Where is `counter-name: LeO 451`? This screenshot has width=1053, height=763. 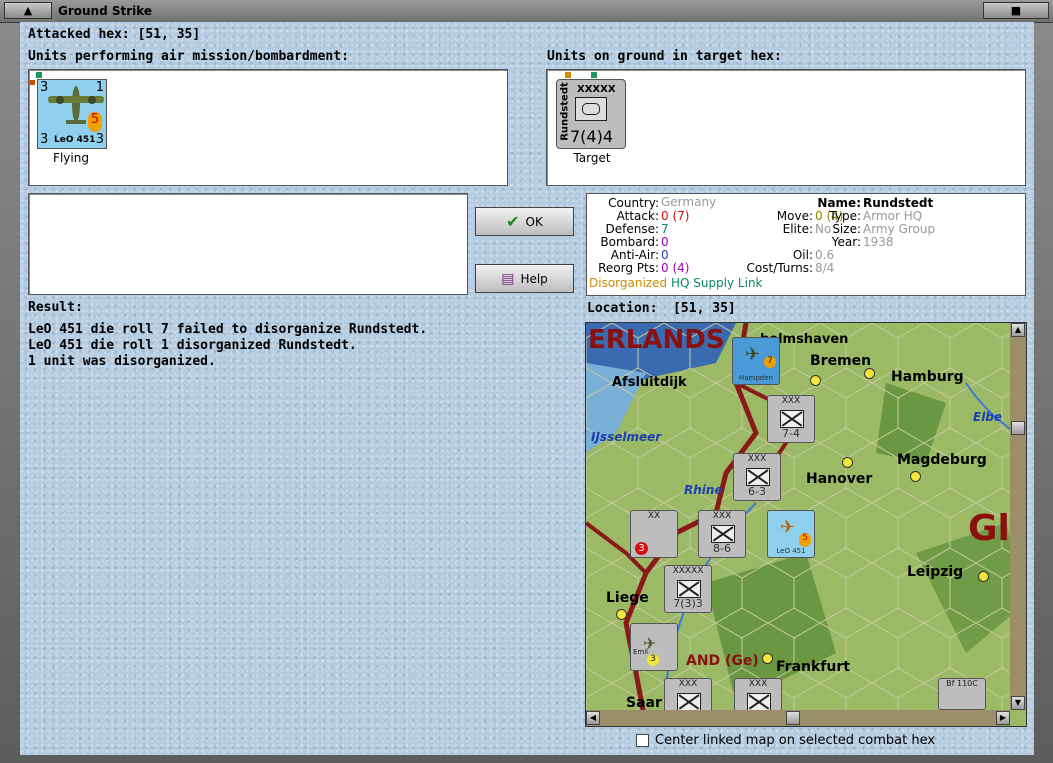 counter-name: LeO 451 is located at coordinates (791, 551).